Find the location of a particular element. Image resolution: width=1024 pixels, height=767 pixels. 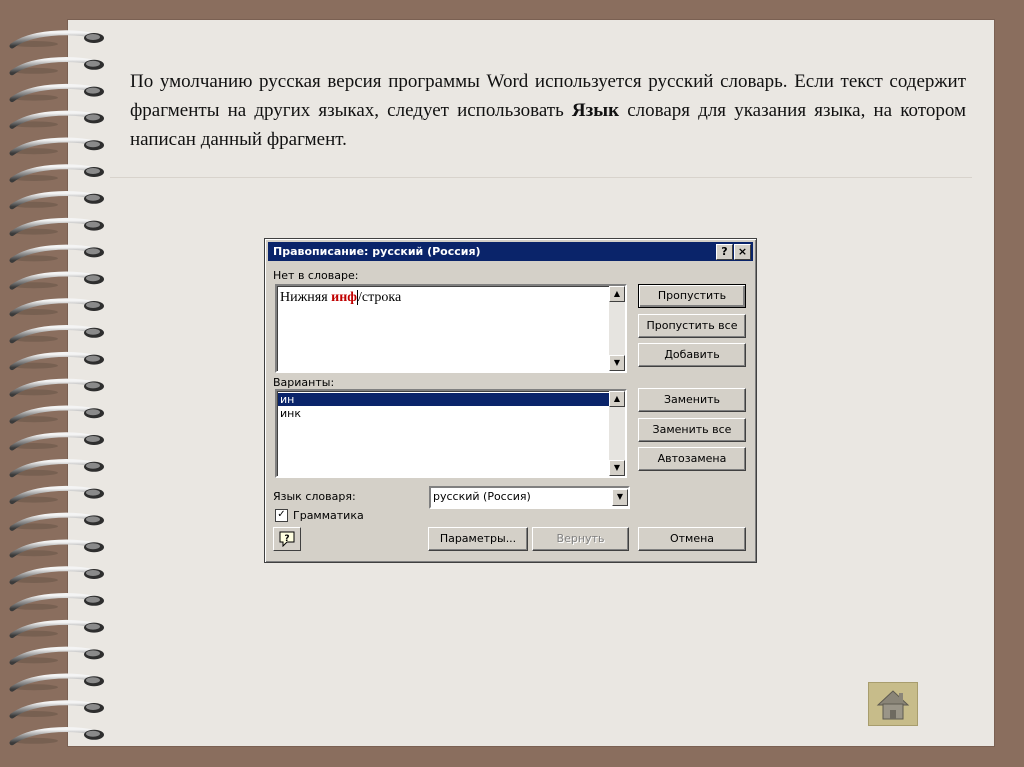

close-icon: × is located at coordinates (742, 251).